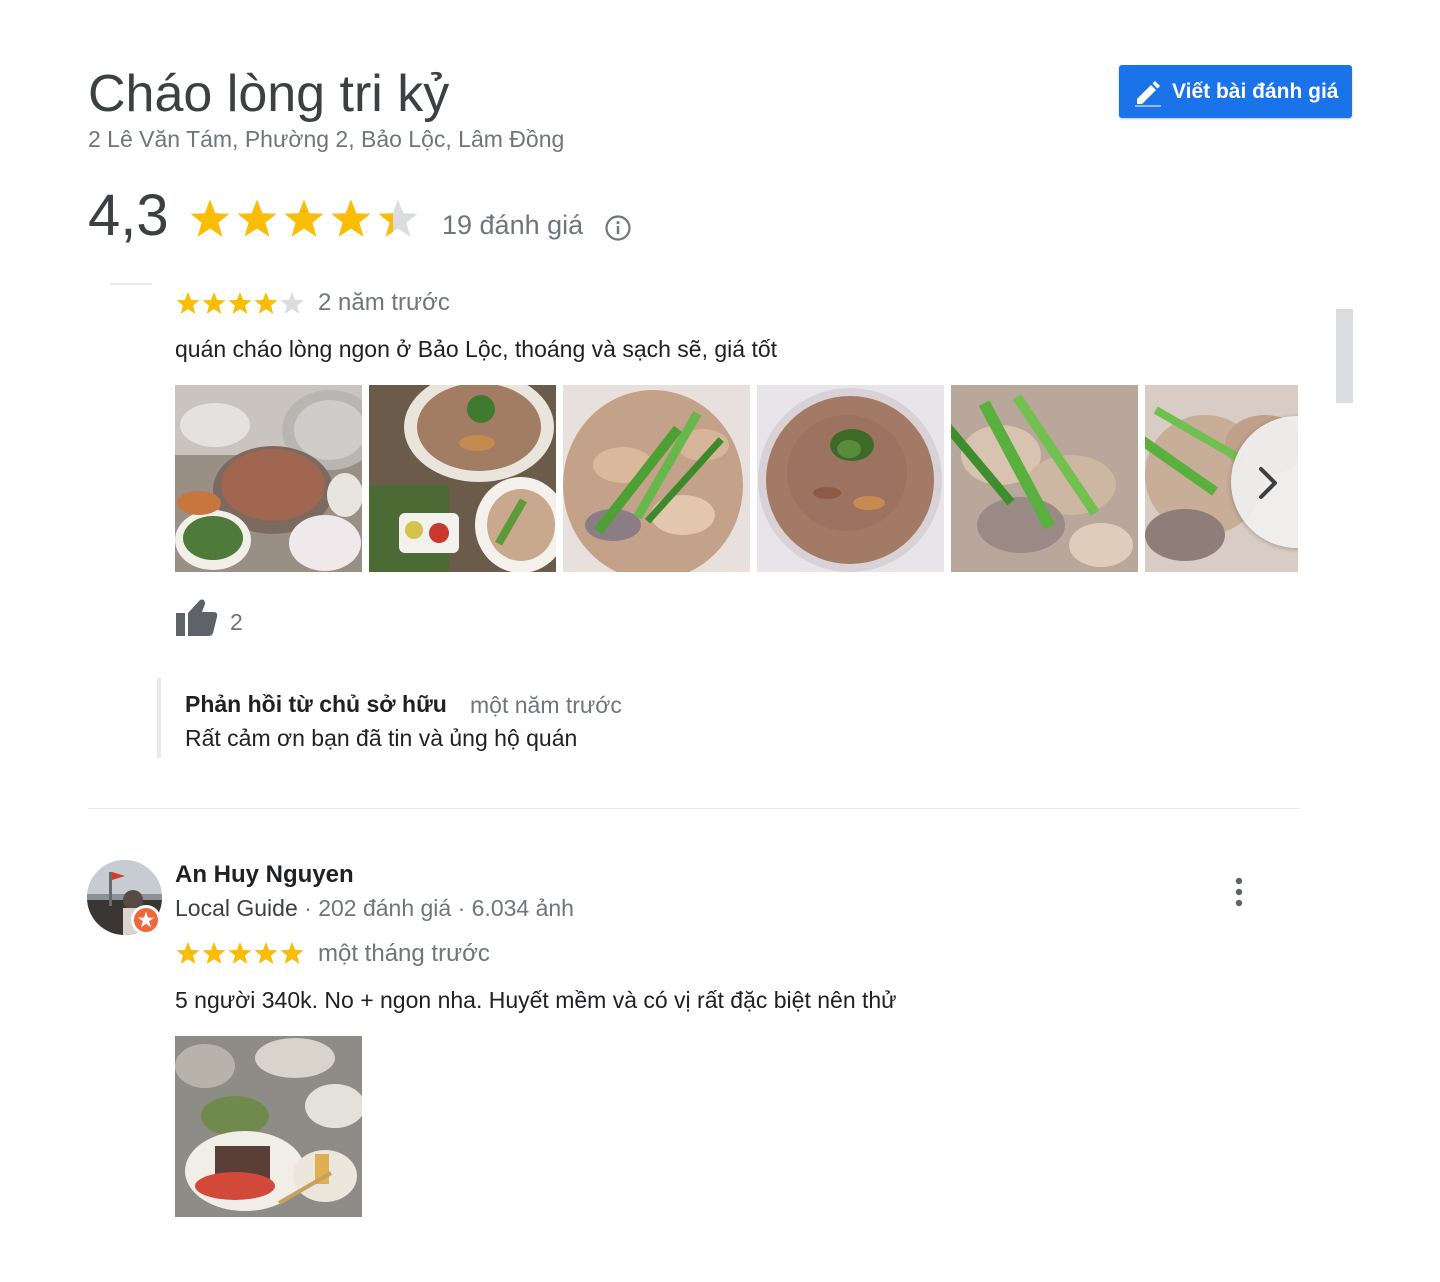 The image size is (1440, 1282). I want to click on write-review-button: Viết bài đánh giá, so click(1235, 91).